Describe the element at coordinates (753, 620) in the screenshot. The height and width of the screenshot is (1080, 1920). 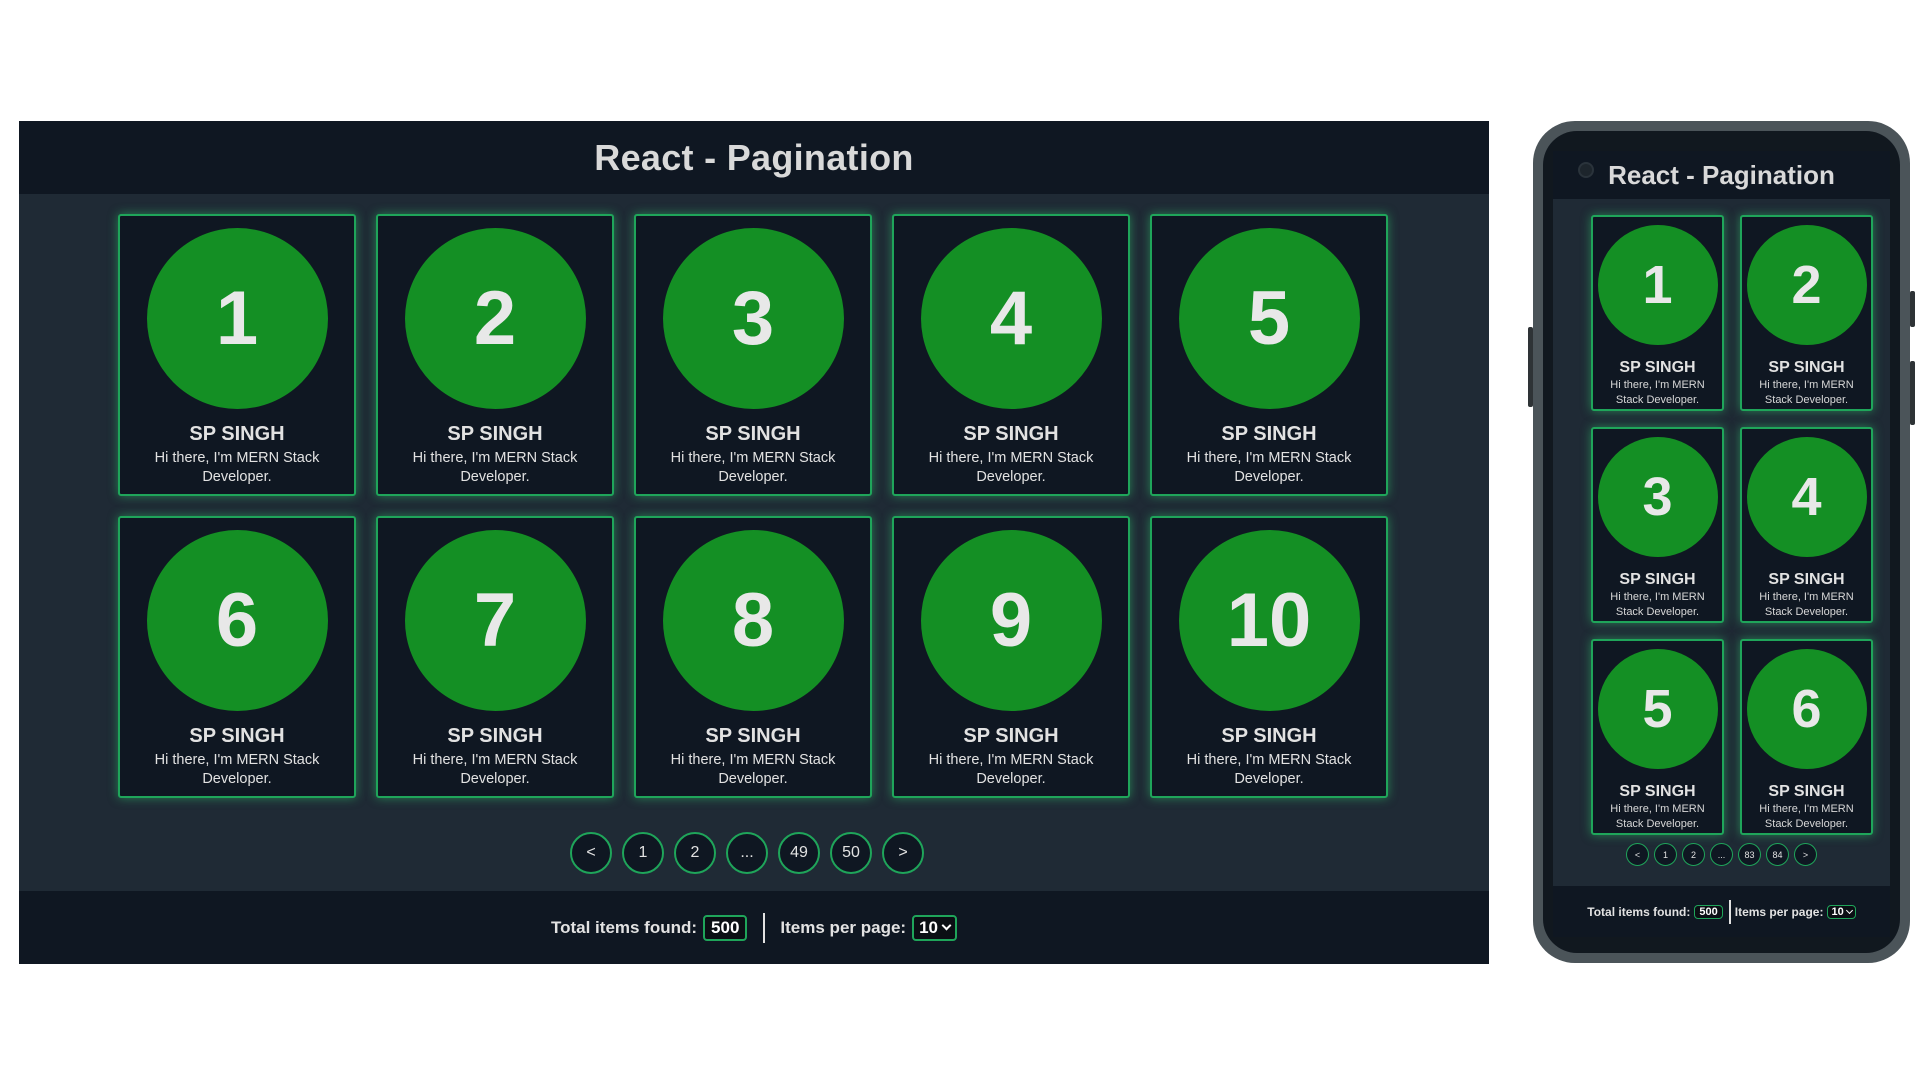
I see `number-avatar: 8` at that location.